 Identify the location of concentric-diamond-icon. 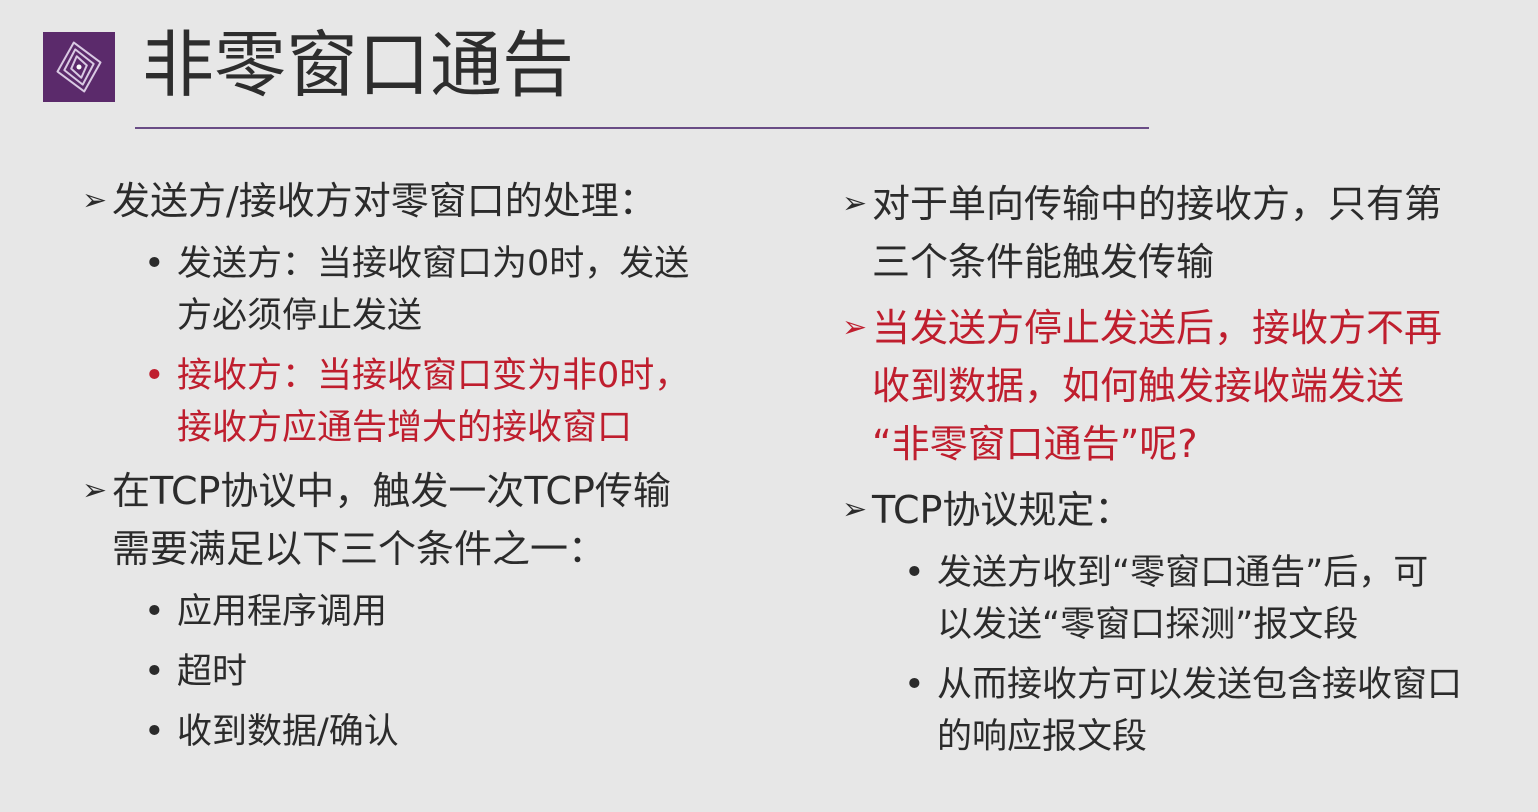
(79, 67).